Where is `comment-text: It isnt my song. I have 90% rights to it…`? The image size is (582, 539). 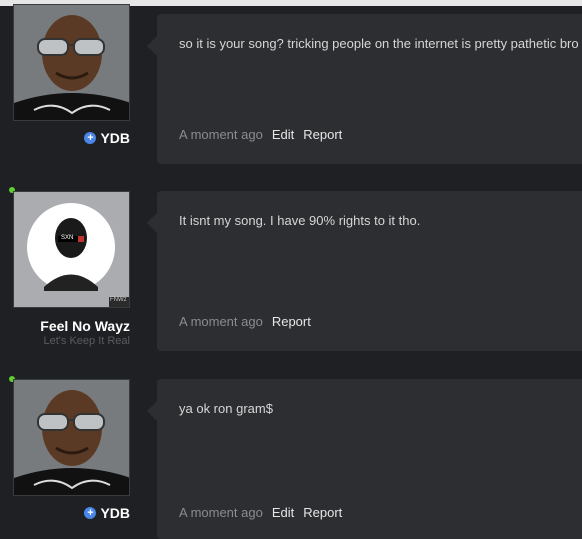
comment-text: It isnt my song. I have 90% rights to it… is located at coordinates (300, 220).